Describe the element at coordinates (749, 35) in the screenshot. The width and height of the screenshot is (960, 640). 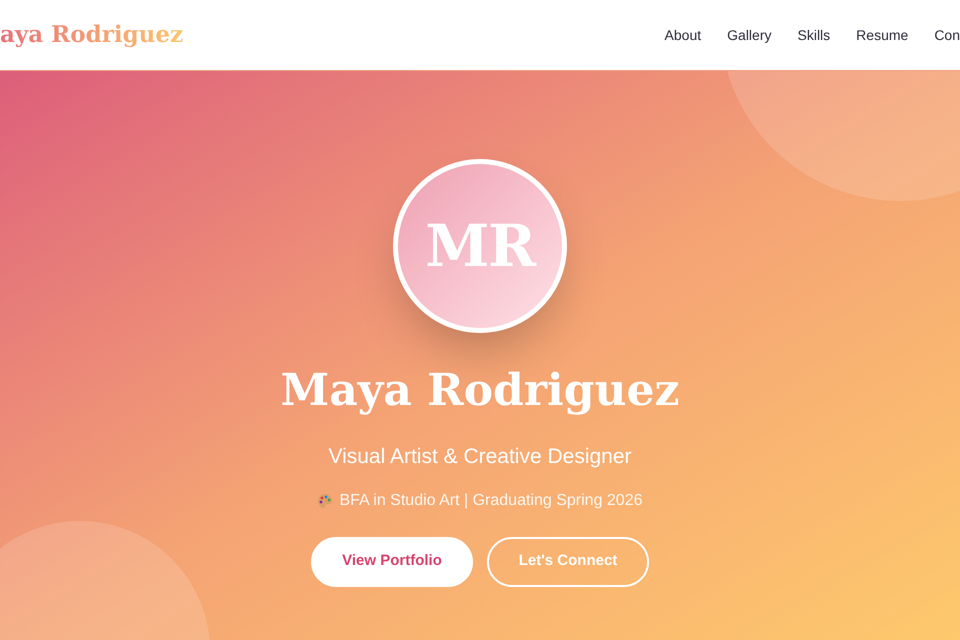
I see `nav-link: Gallery` at that location.